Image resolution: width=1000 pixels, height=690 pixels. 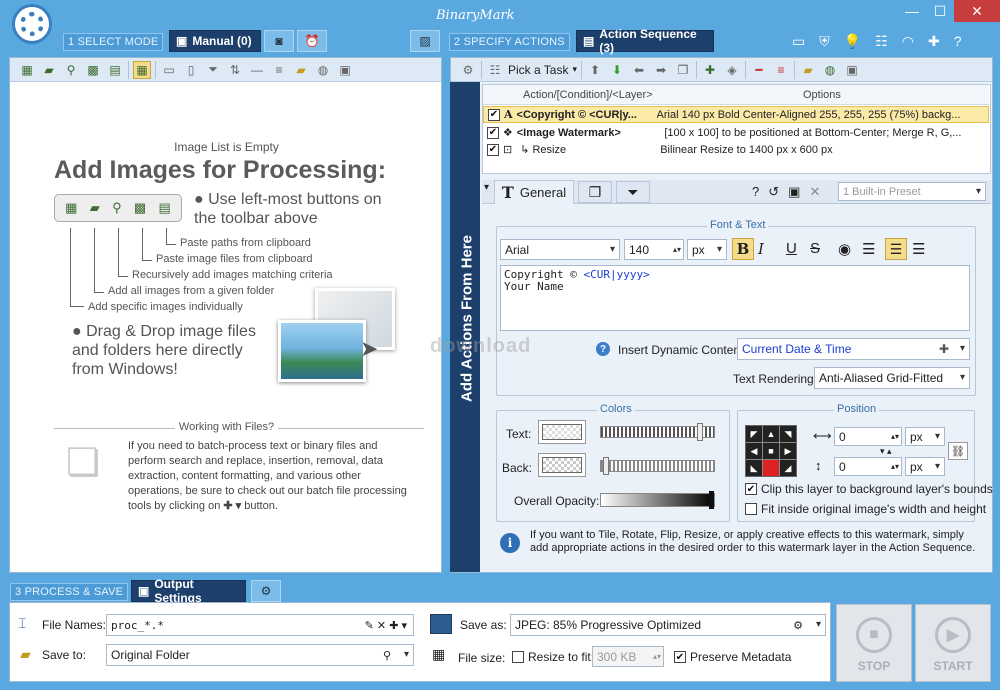 What do you see at coordinates (759, 70) in the screenshot?
I see `remove-action-icon: ━` at bounding box center [759, 70].